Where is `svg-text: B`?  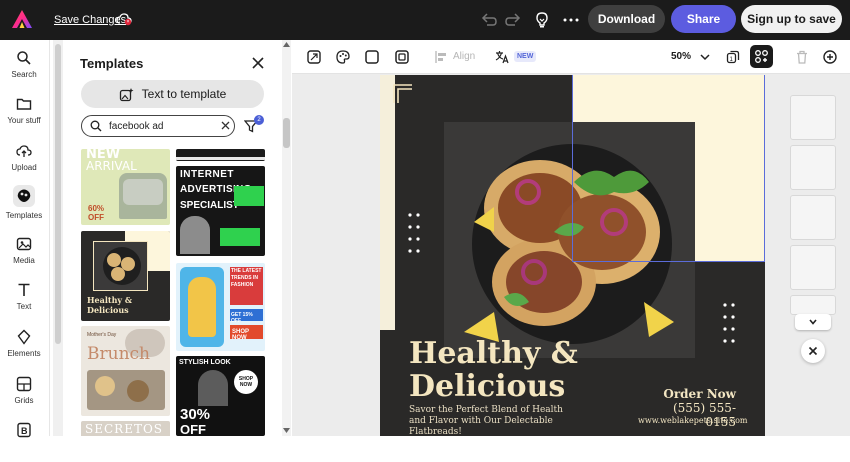 svg-text: B is located at coordinates (24, 431).